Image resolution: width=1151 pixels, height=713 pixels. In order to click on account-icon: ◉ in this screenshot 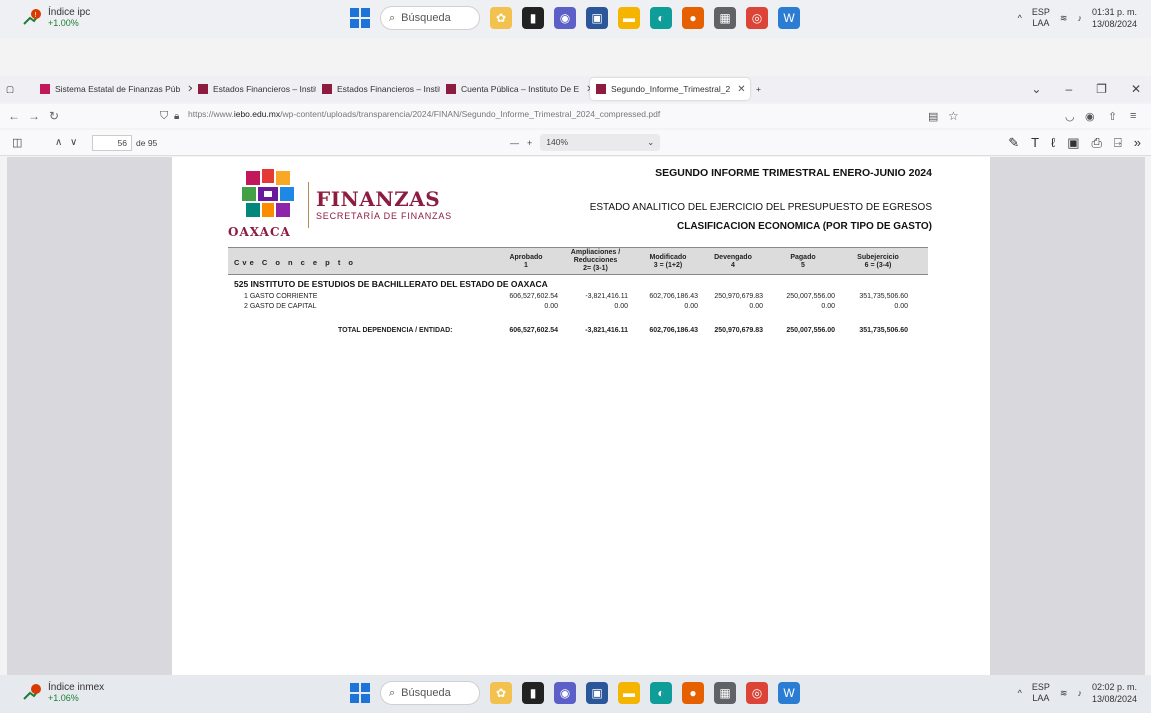, I will do `click(1090, 116)`.